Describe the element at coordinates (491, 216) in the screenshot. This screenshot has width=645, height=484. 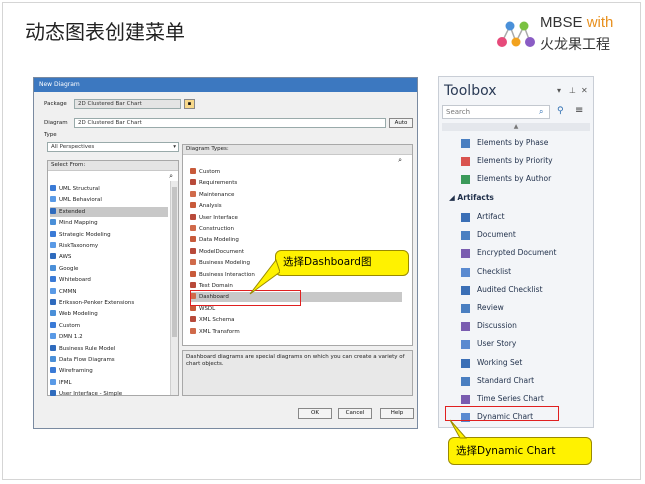
I see `toolbox-item-label: Artifact` at that location.